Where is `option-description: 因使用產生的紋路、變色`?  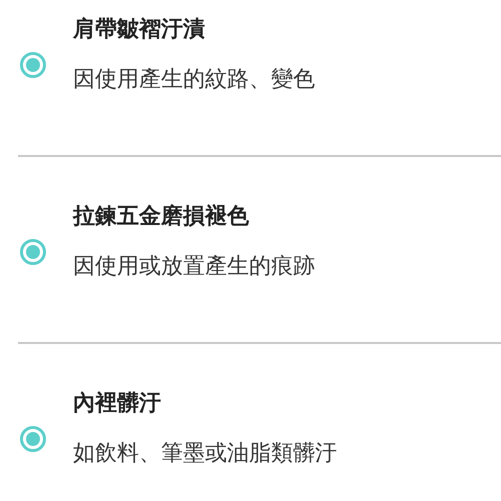 option-description: 因使用產生的紋路、變色 is located at coordinates (194, 80).